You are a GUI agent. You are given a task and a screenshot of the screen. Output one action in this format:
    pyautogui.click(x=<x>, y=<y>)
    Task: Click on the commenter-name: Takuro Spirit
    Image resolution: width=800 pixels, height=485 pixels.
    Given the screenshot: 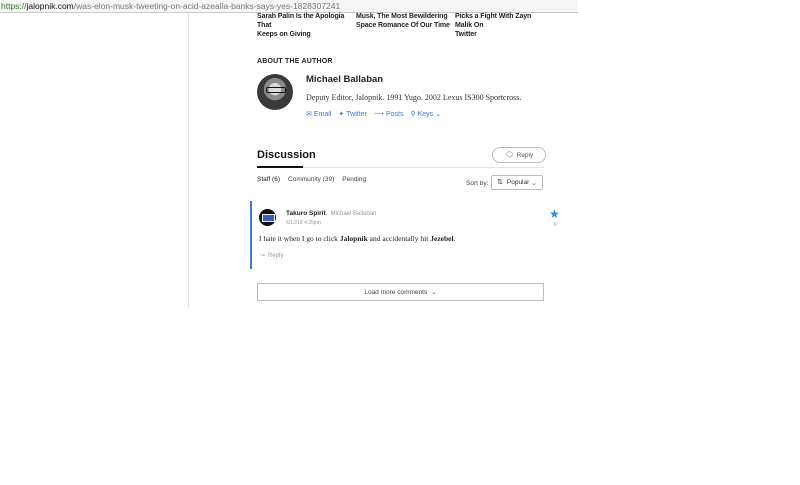 What is the action you would take?
    pyautogui.click(x=306, y=213)
    